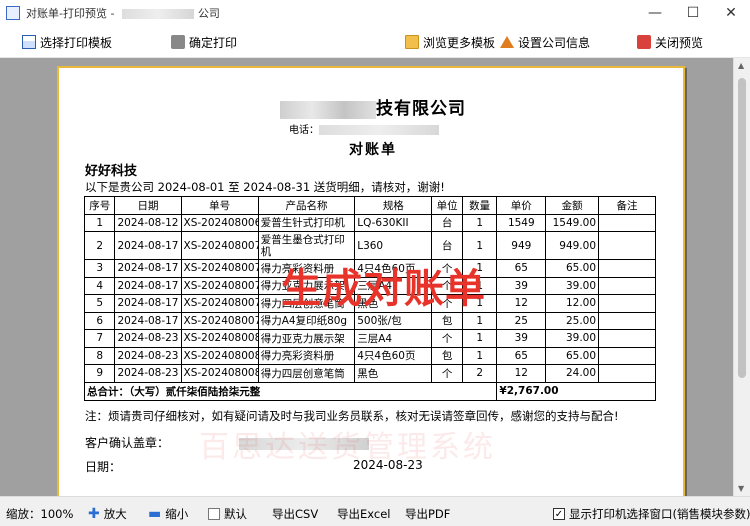  What do you see at coordinates (219, 222) in the screenshot?
I see `table-cell: XS-202408006` at bounding box center [219, 222].